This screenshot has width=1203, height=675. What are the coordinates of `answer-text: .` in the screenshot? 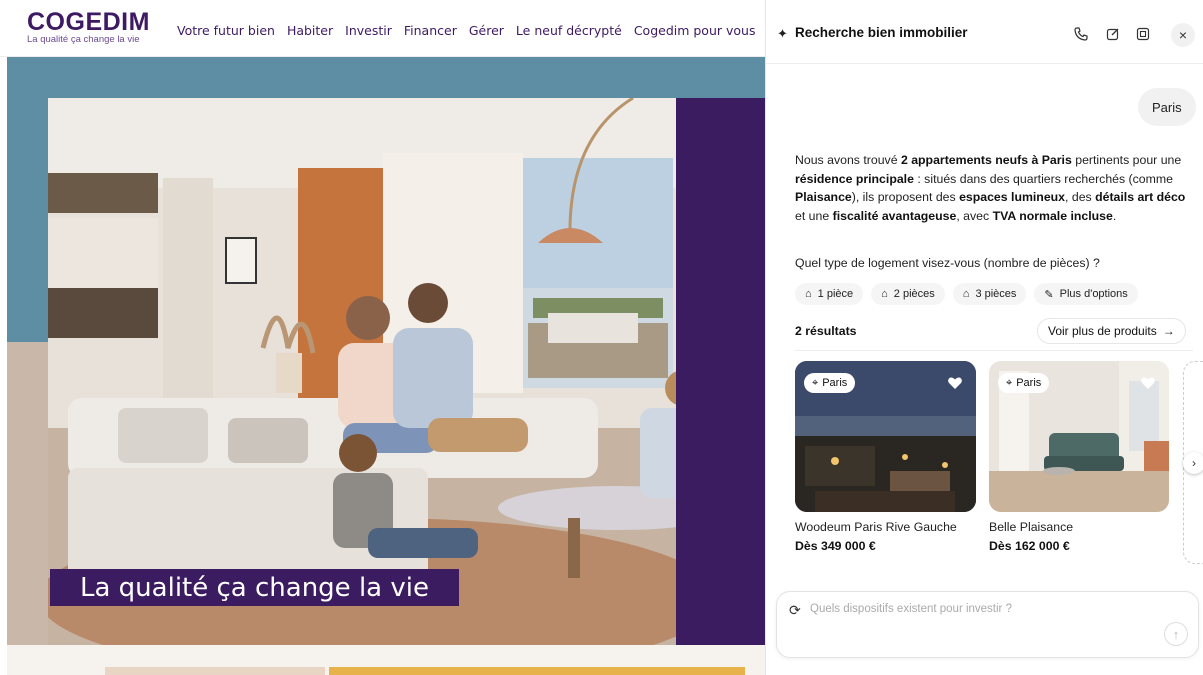 It's located at (1114, 215).